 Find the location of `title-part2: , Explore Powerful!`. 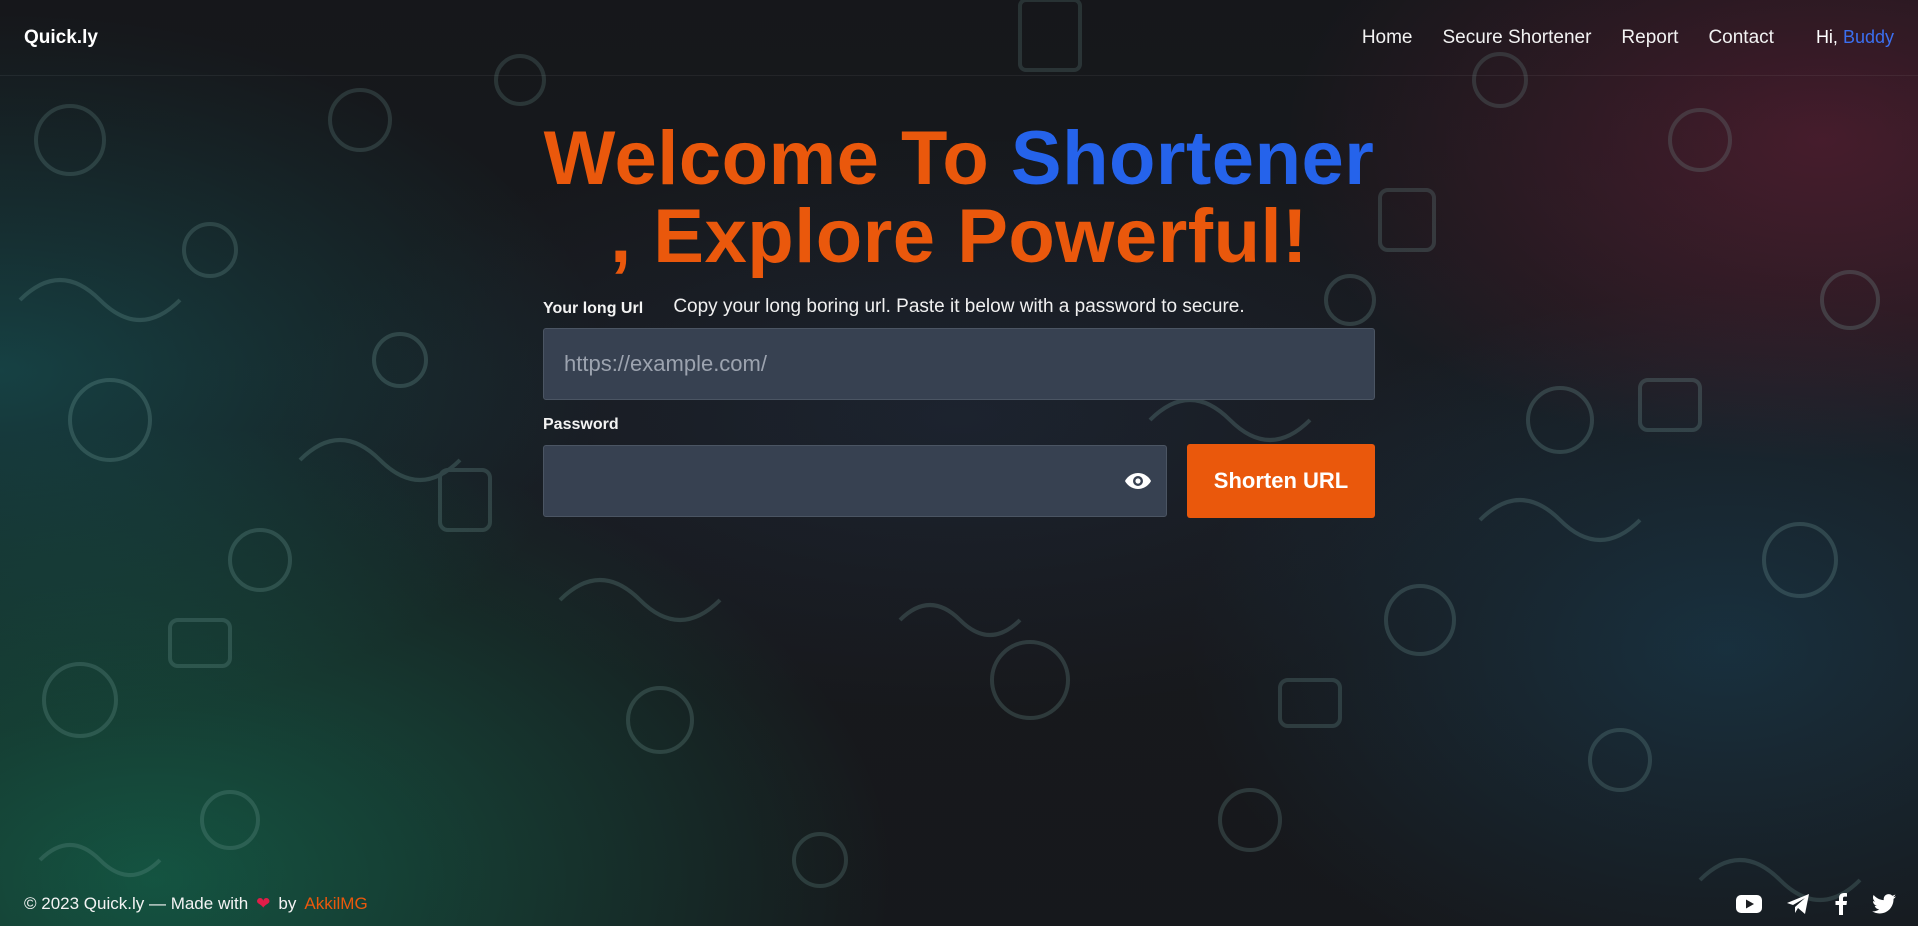

title-part2: , Explore Powerful! is located at coordinates (959, 236).